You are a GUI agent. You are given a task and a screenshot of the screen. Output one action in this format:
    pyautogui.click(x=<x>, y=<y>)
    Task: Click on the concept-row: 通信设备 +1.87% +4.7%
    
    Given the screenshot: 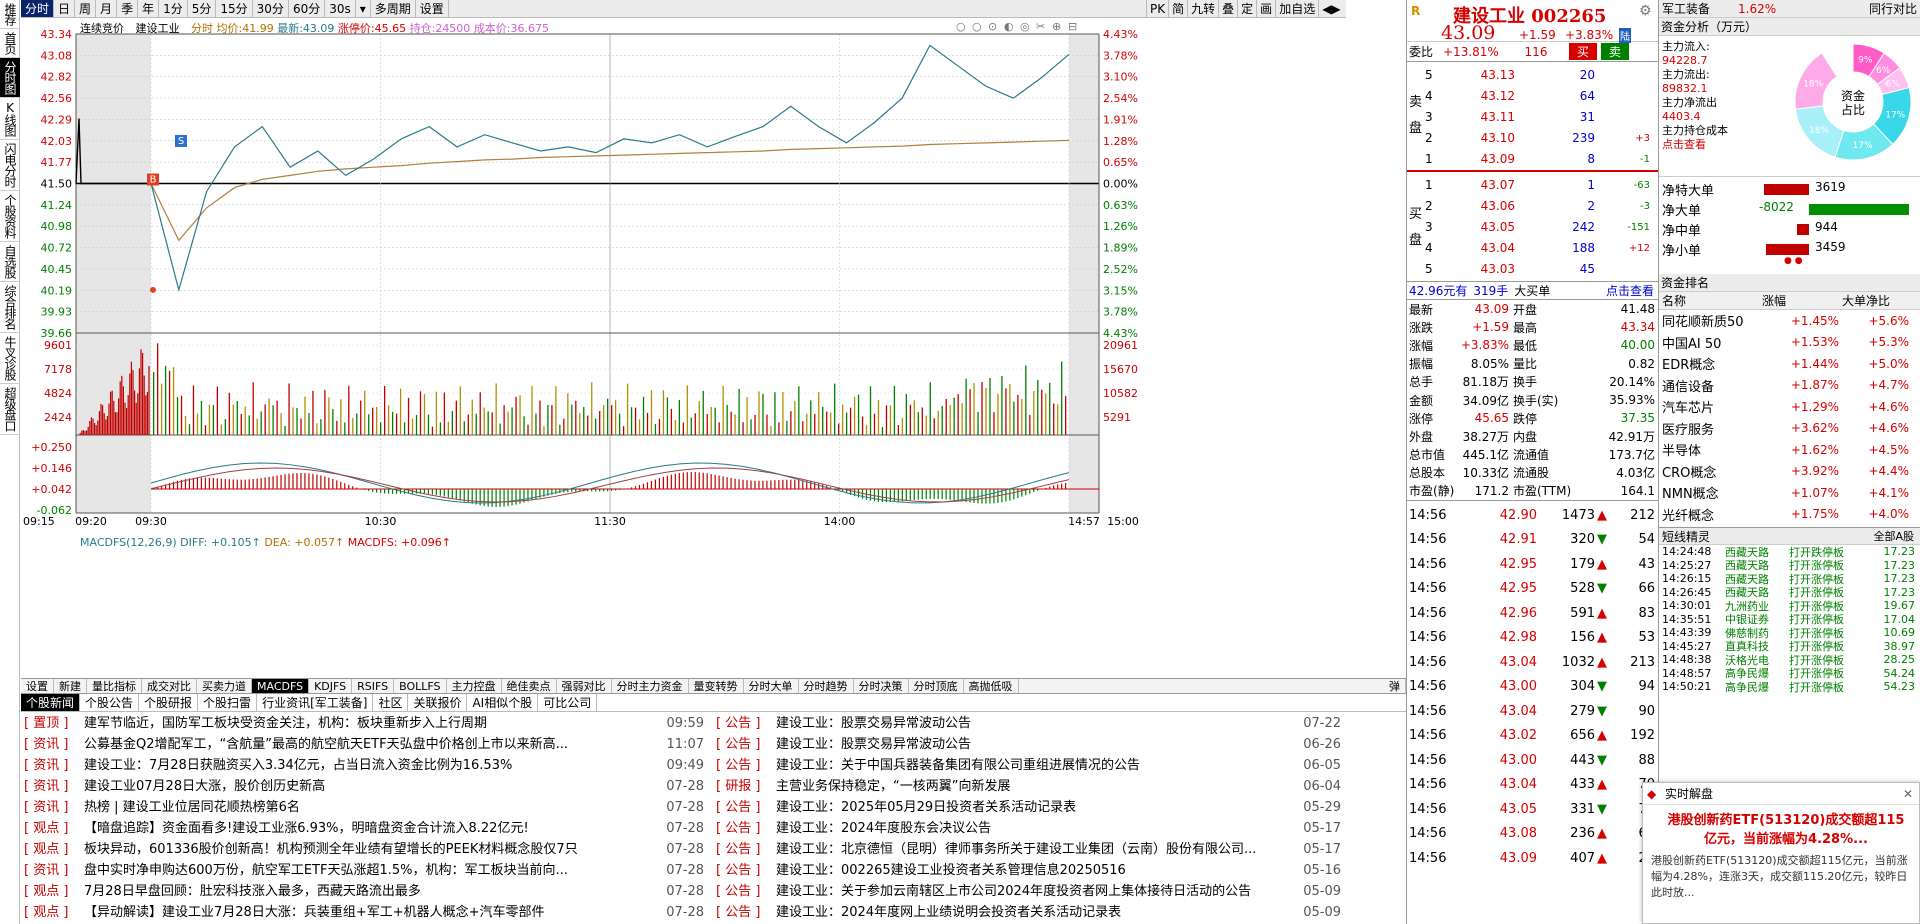 What is the action you would take?
    pyautogui.click(x=1789, y=386)
    